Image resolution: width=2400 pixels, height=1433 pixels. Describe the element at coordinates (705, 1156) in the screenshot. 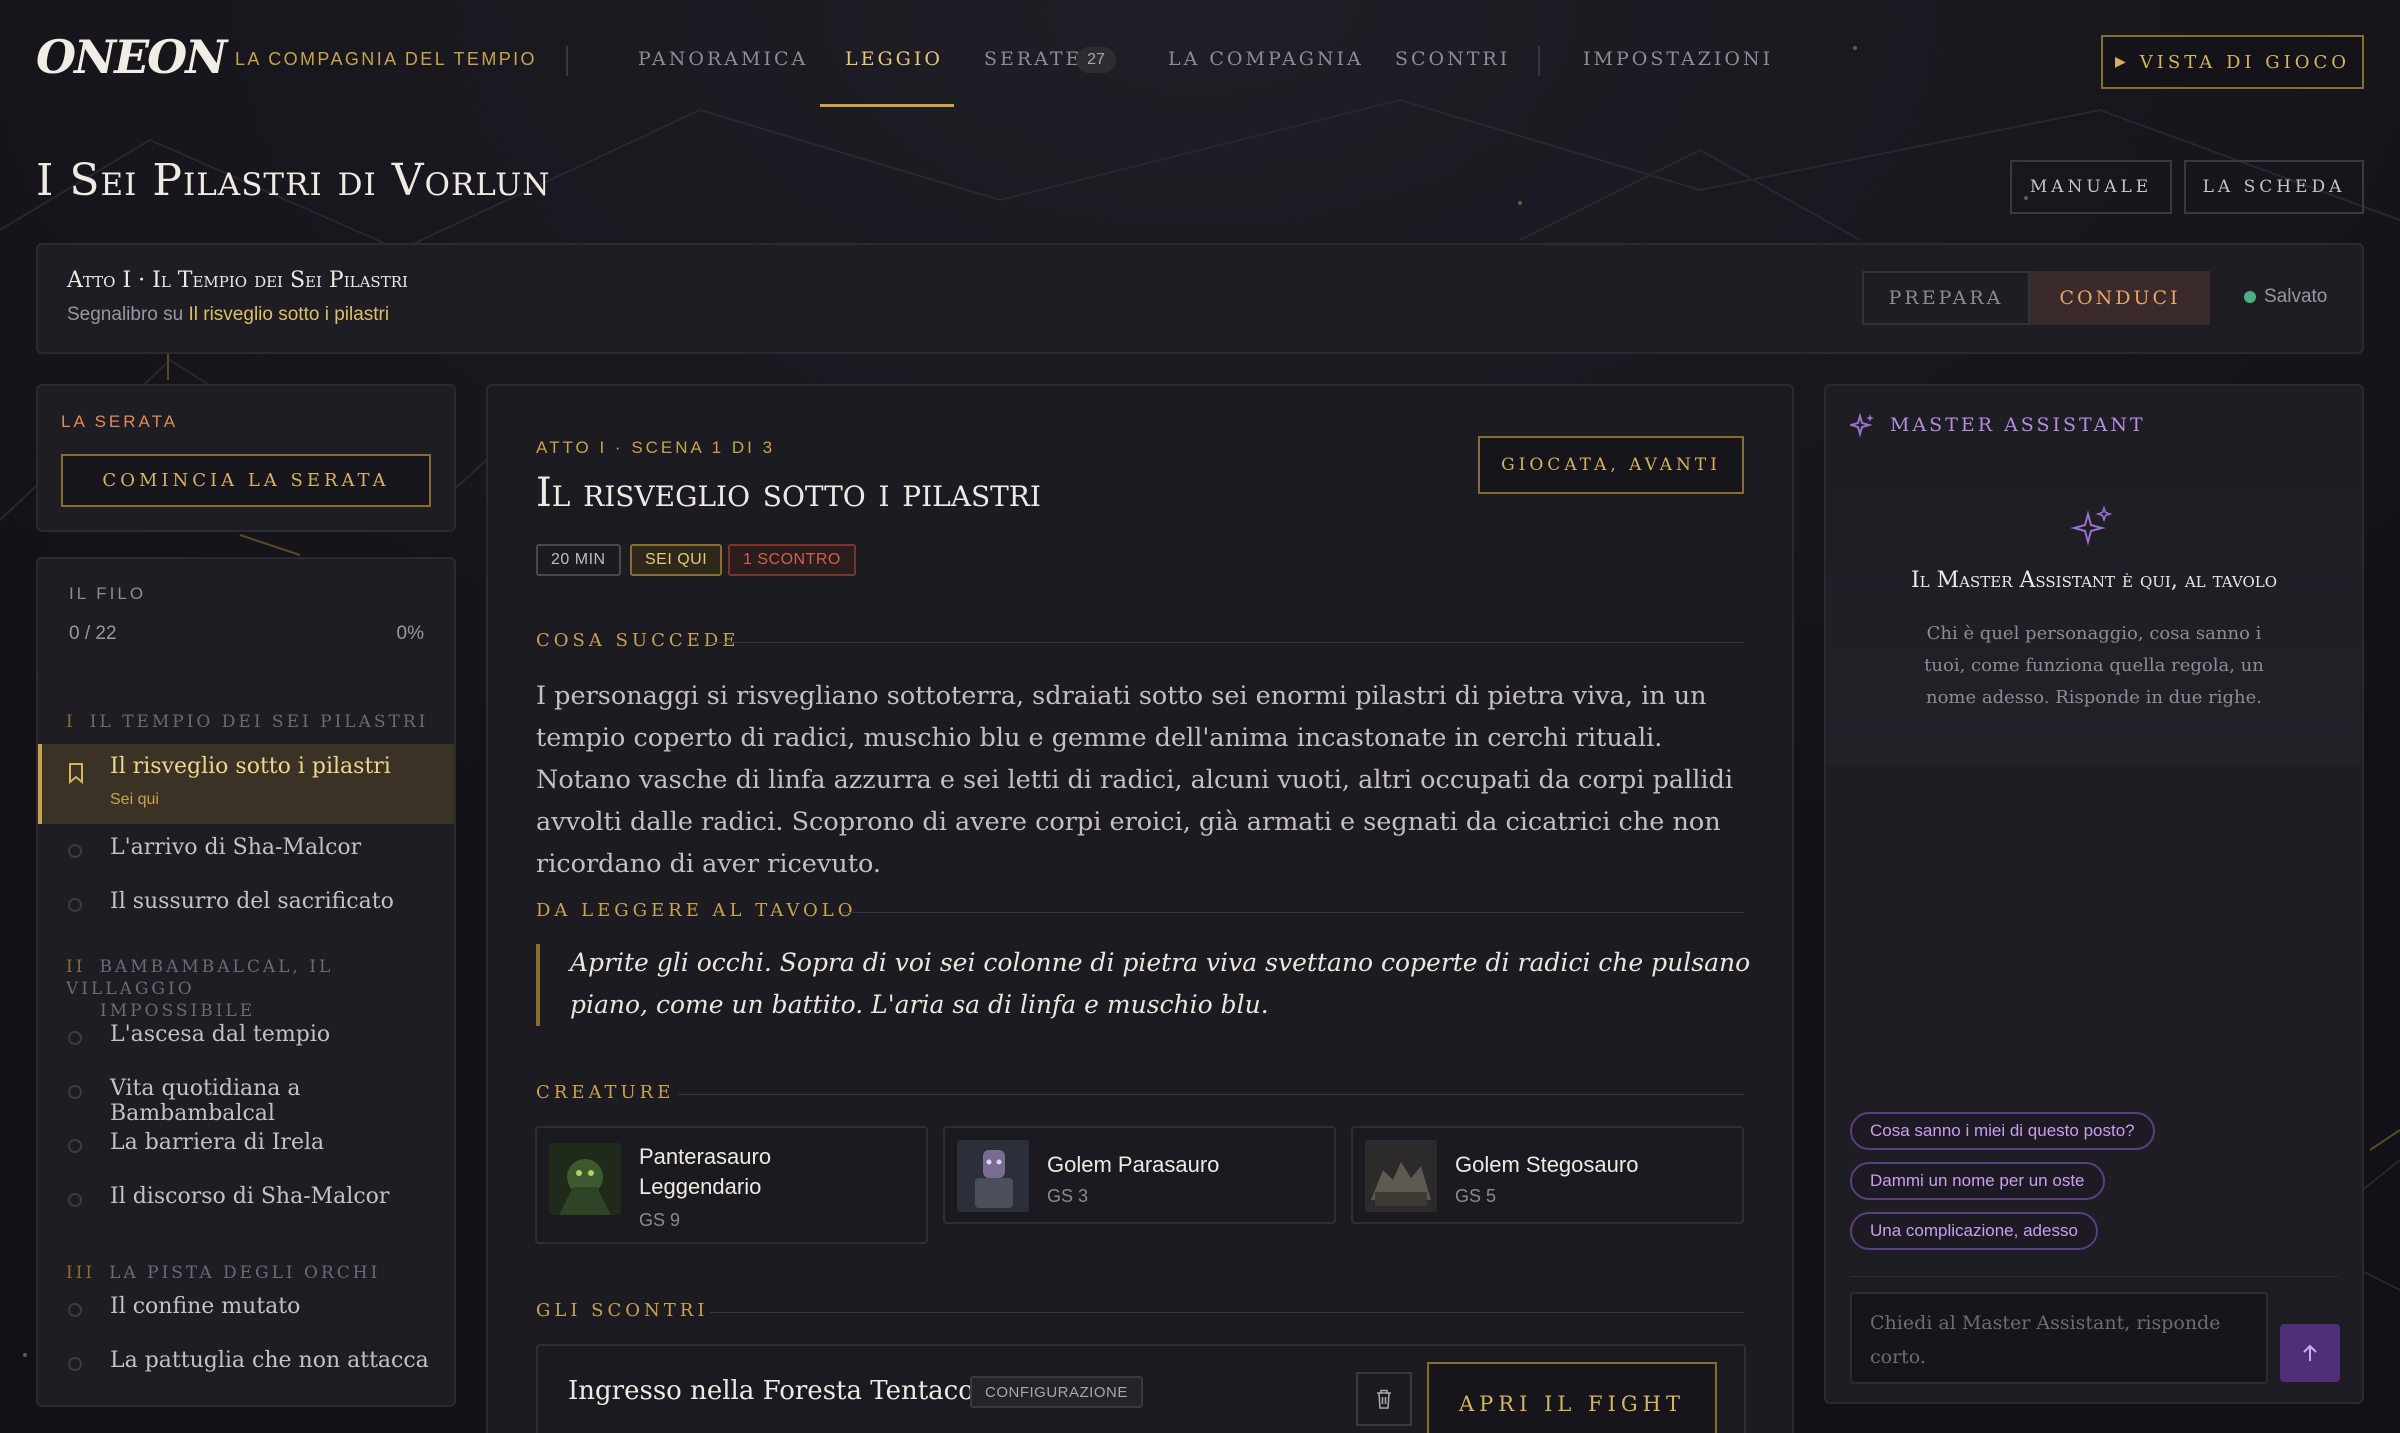

I see `creature-name-line1: Panterasauro` at that location.